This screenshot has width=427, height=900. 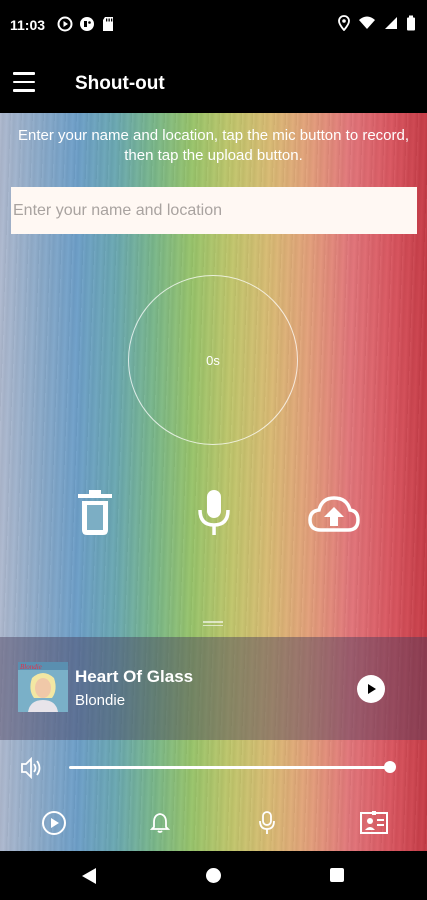 What do you see at coordinates (214, 210) in the screenshot?
I see `name-location-input` at bounding box center [214, 210].